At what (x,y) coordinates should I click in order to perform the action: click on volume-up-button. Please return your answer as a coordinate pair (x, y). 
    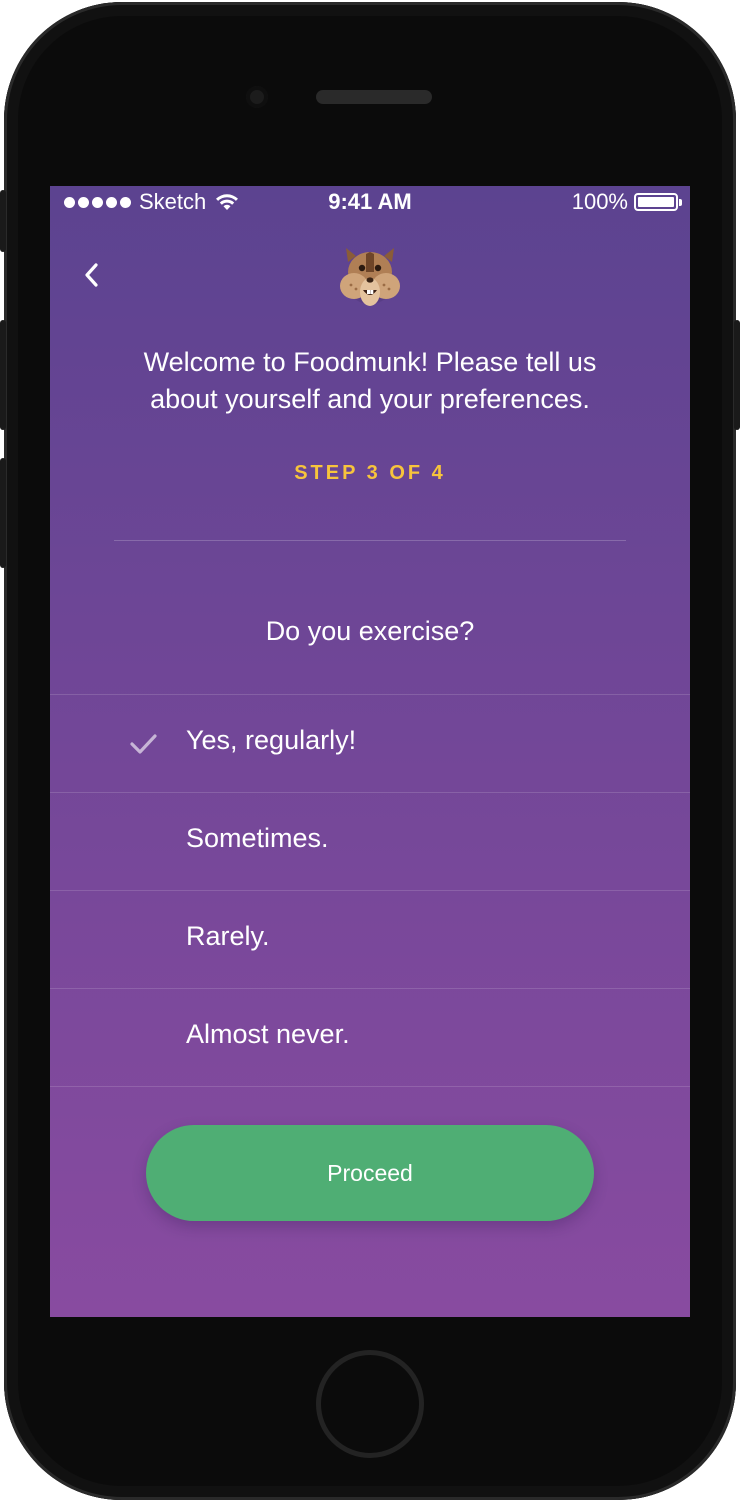
    Looking at the image, I should click on (3, 375).